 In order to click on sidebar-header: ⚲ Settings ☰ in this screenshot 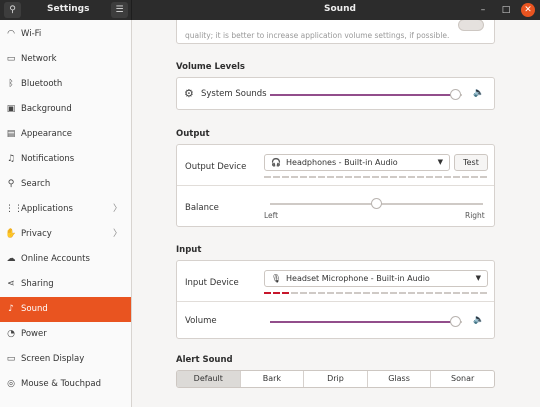, I will do `click(66, 10)`.